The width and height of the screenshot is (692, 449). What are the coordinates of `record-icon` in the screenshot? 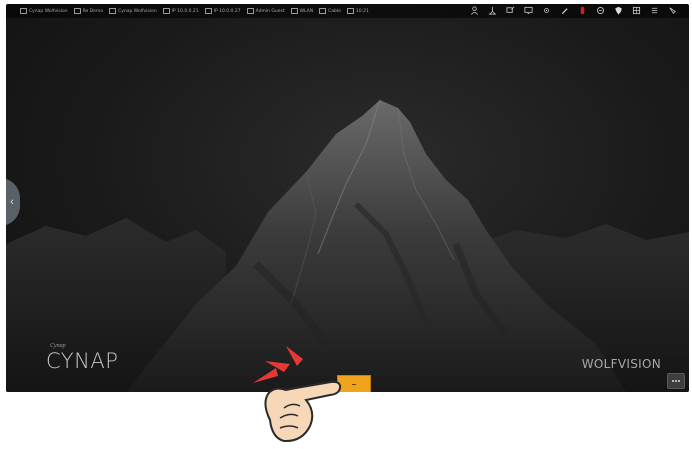 It's located at (582, 10).